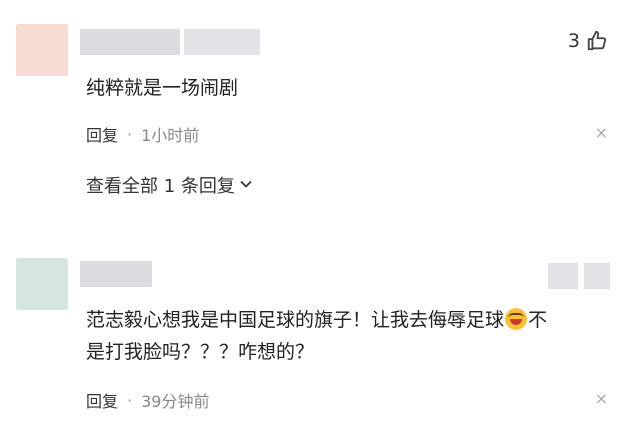 This screenshot has width=640, height=438. Describe the element at coordinates (516, 319) in the screenshot. I see `laughing-crying-emoji-icon` at that location.